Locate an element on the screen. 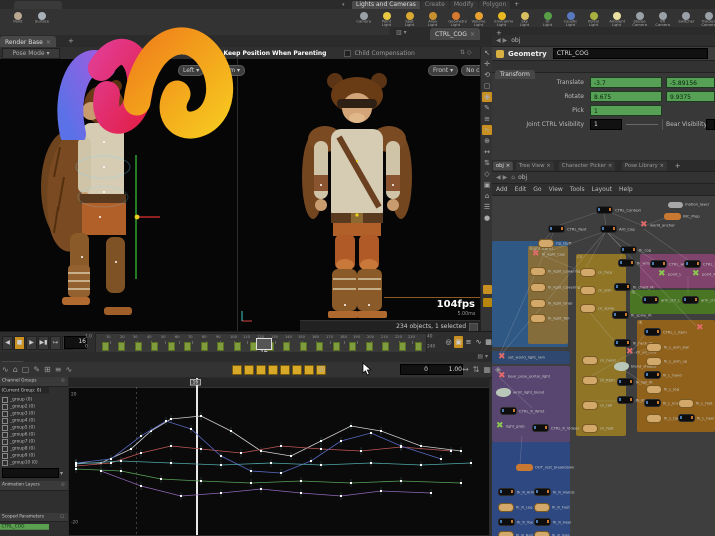 Image resolution: width=715 pixels, height=536 pixels. network-tab-obj: obj × is located at coordinates (503, 165).